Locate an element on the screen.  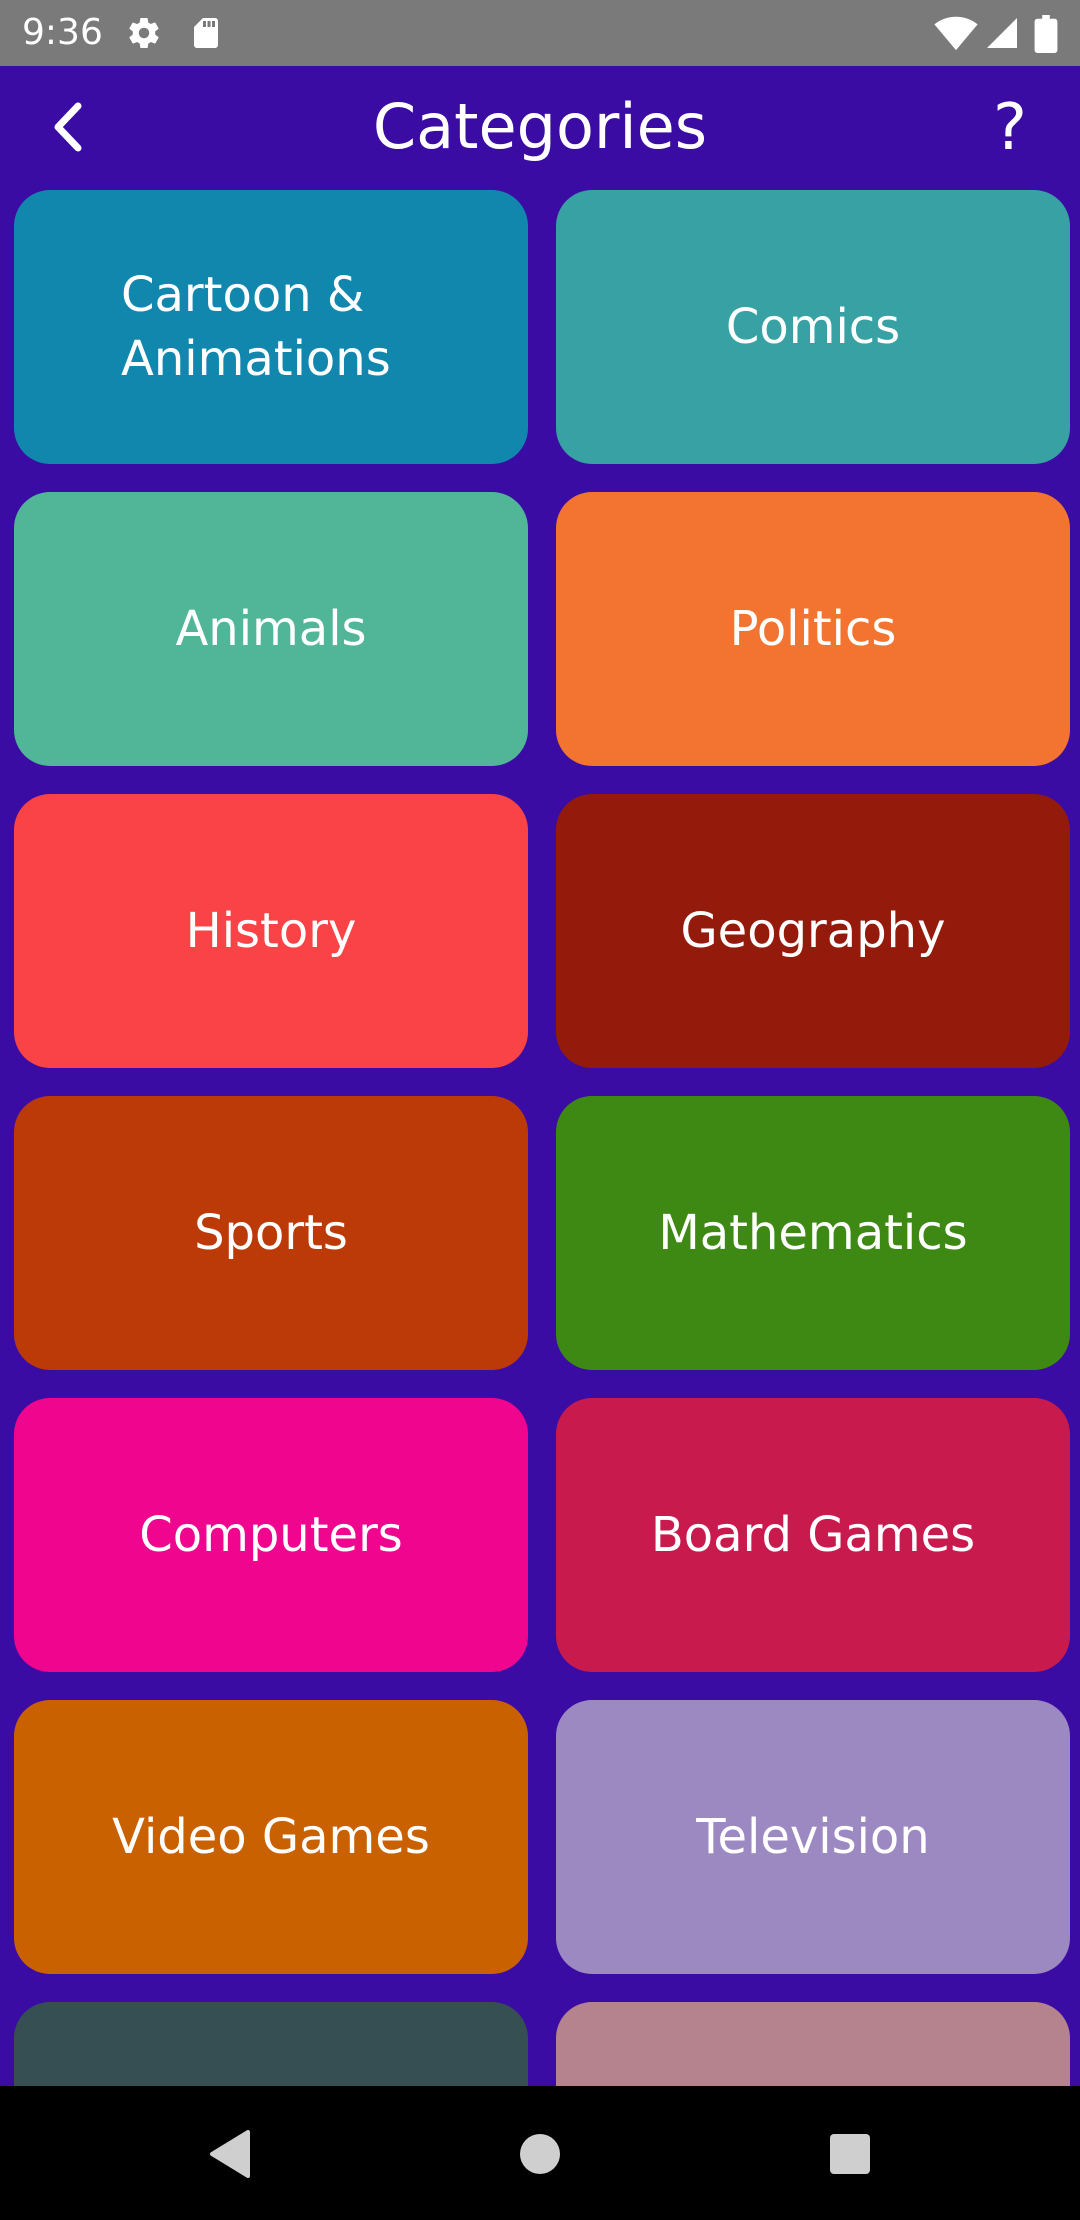
system-nav-bar is located at coordinates (540, 2153).